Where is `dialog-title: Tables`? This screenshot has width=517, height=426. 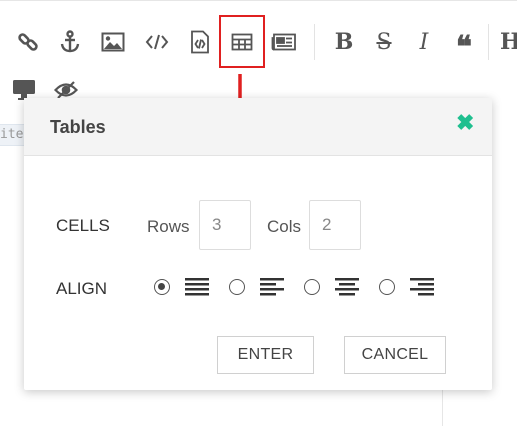
dialog-title: Tables is located at coordinates (78, 127).